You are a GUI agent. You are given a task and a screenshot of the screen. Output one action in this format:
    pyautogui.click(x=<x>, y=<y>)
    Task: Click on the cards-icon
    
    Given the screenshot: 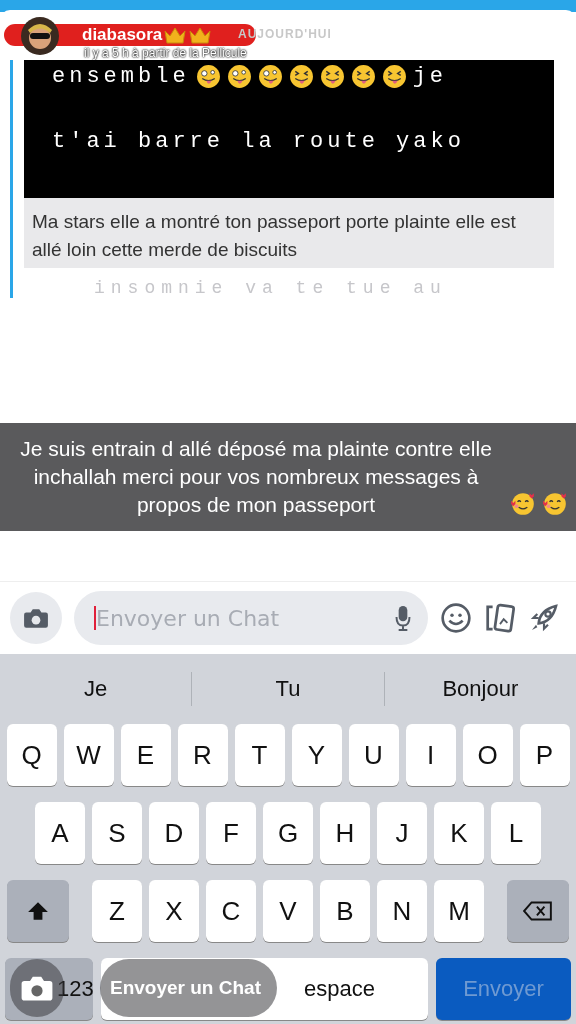 What is the action you would take?
    pyautogui.click(x=500, y=618)
    